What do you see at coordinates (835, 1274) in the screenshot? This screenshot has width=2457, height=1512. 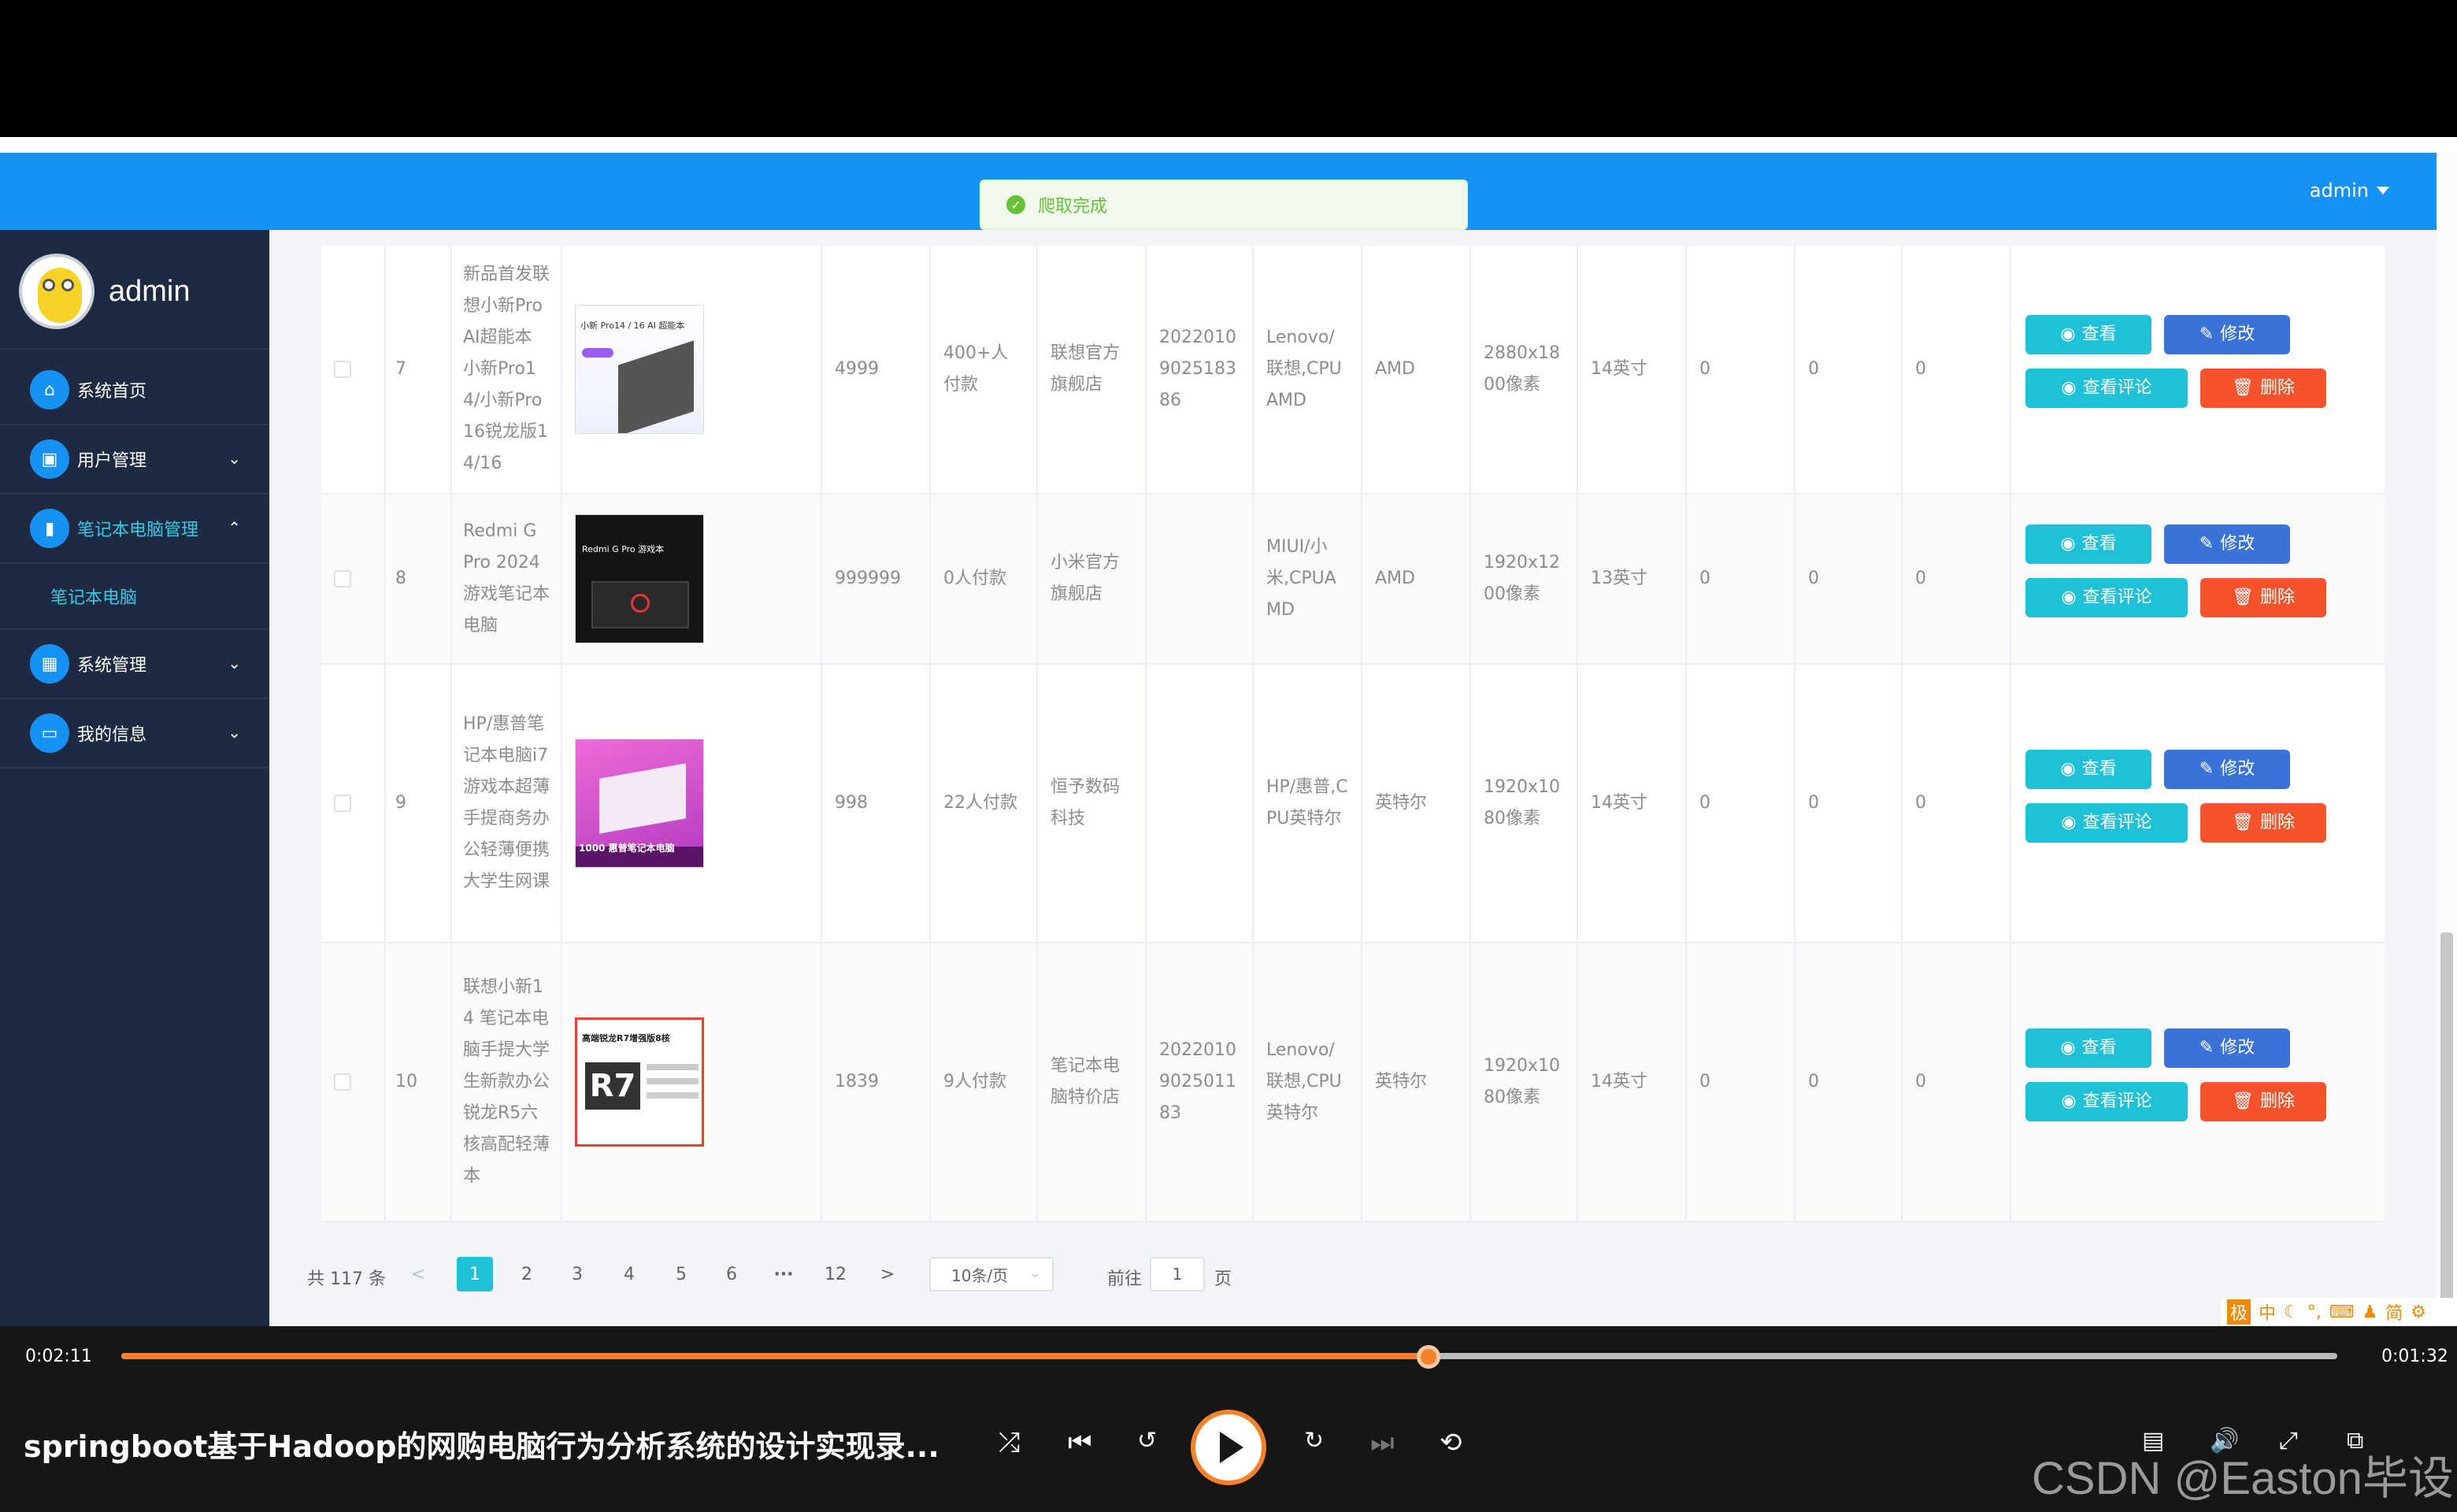 I see `page-12: 12` at bounding box center [835, 1274].